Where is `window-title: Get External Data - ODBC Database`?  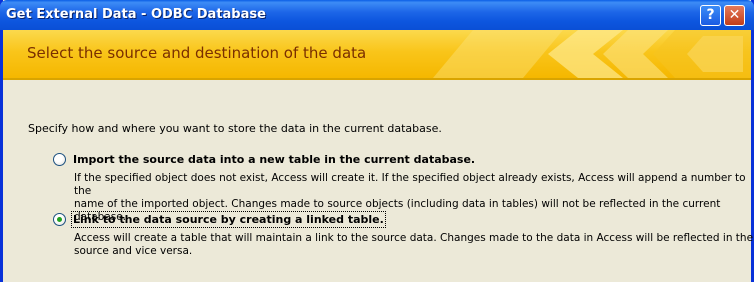
window-title: Get External Data - ODBC Database is located at coordinates (136, 14).